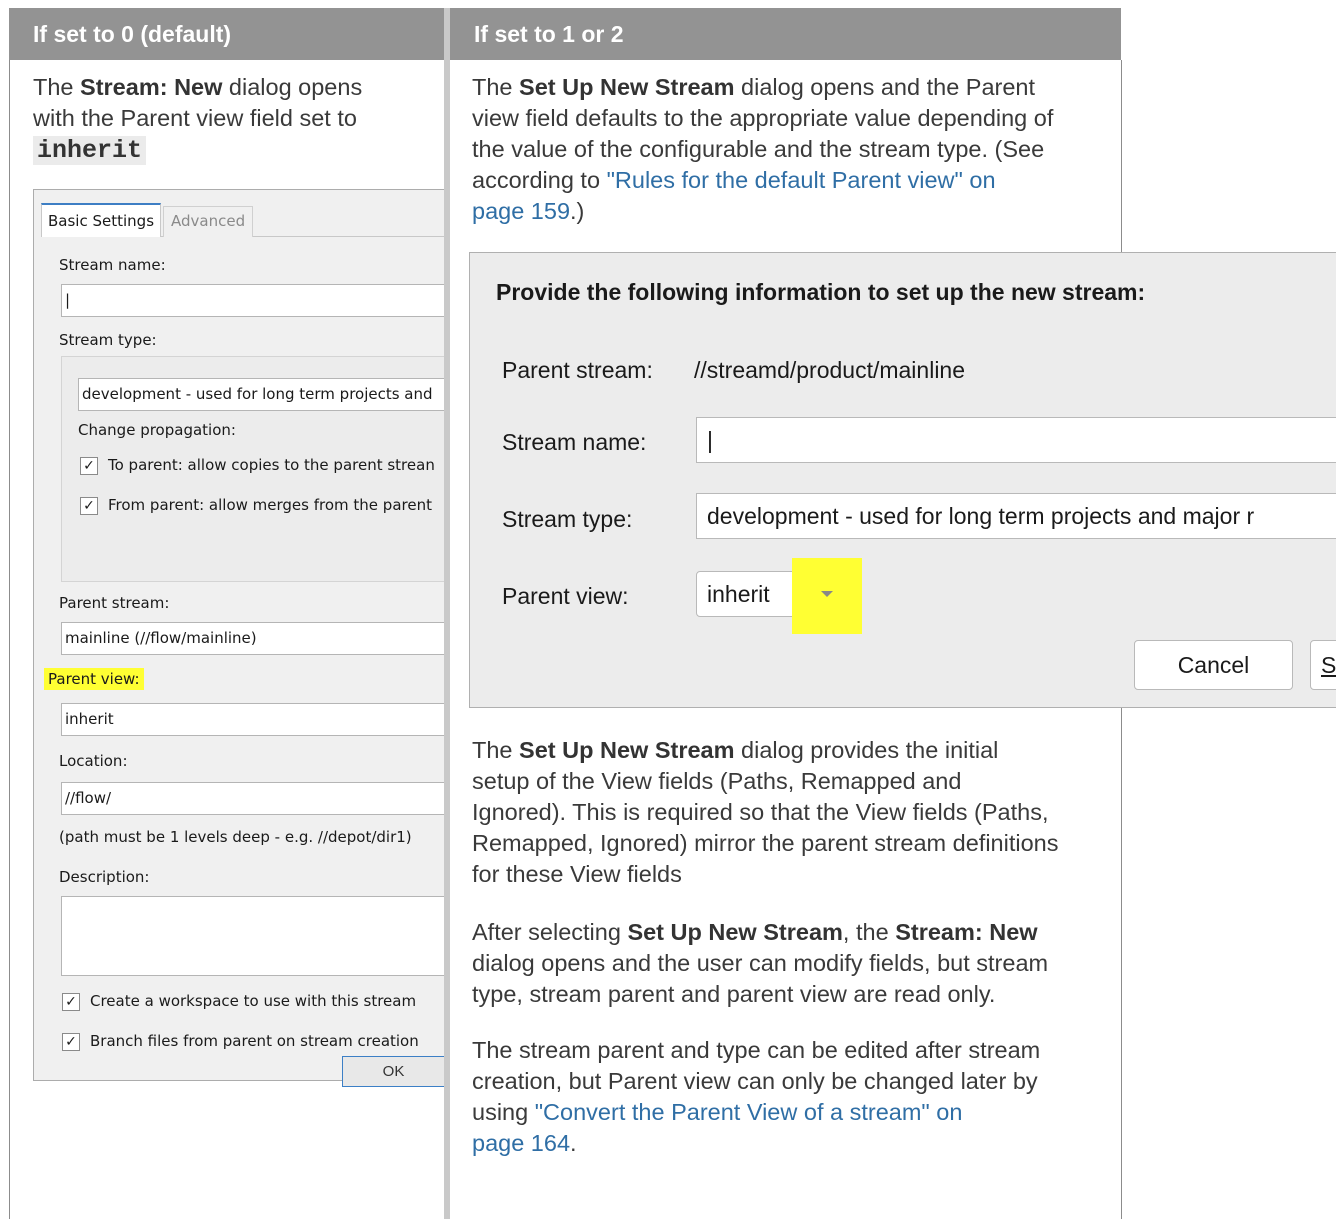  Describe the element at coordinates (1213, 665) in the screenshot. I see `cancel-button: Cancel` at that location.